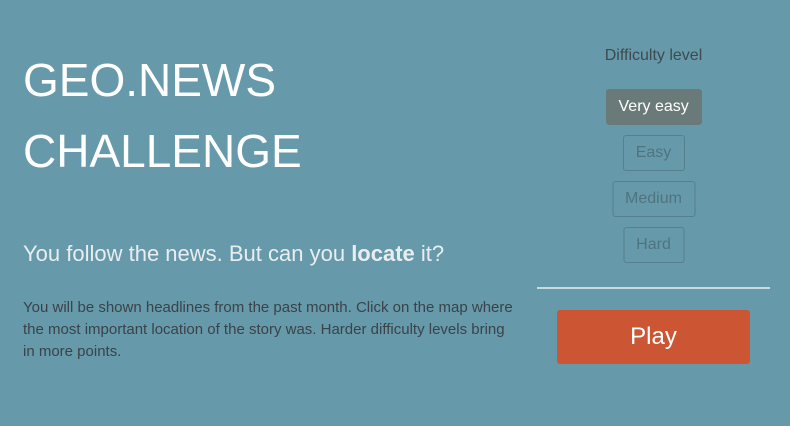 The width and height of the screenshot is (790, 426). I want to click on play-button: Play, so click(653, 337).